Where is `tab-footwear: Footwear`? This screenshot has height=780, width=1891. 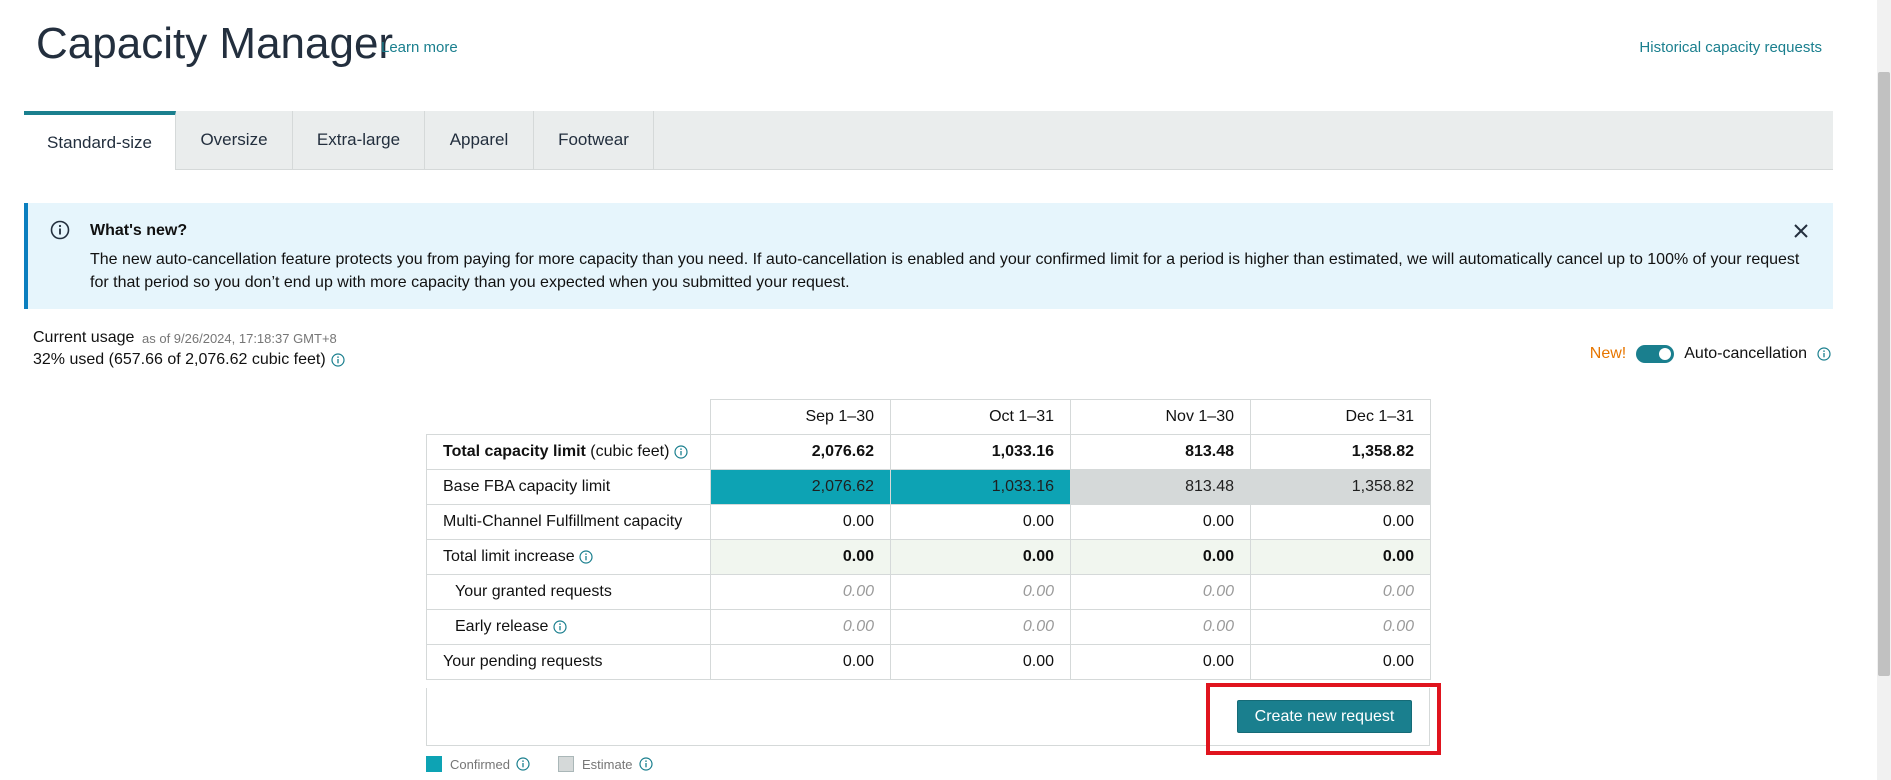 tab-footwear: Footwear is located at coordinates (594, 140).